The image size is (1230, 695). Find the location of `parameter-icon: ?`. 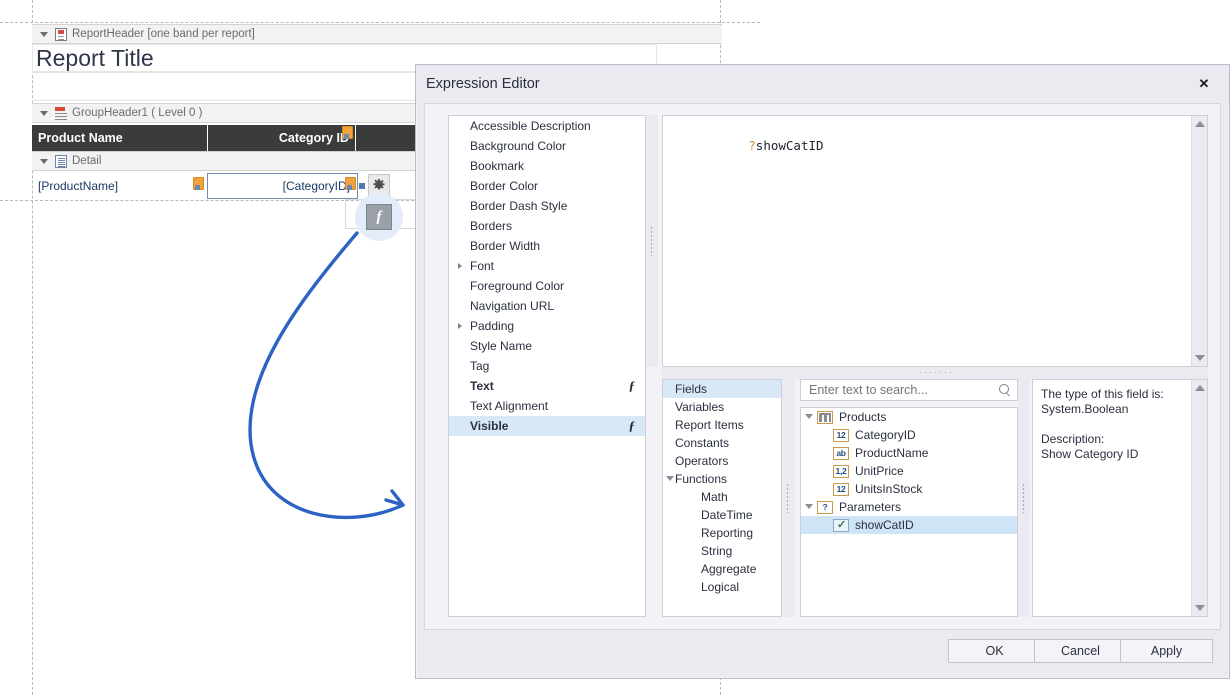

parameter-icon: ? is located at coordinates (825, 507).